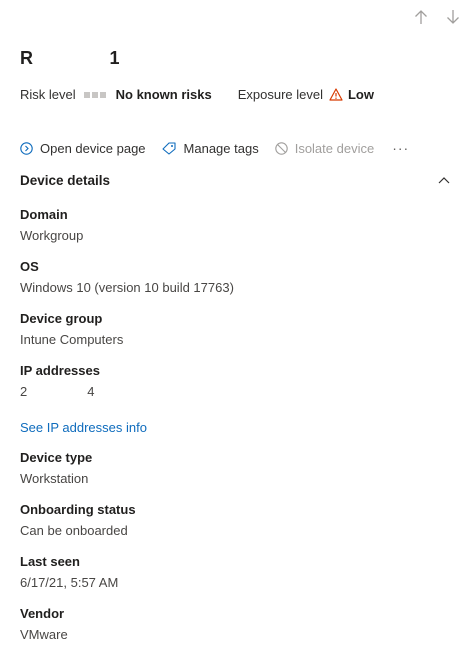 The width and height of the screenshot is (474, 671). I want to click on device-type-label: Device type, so click(56, 457).